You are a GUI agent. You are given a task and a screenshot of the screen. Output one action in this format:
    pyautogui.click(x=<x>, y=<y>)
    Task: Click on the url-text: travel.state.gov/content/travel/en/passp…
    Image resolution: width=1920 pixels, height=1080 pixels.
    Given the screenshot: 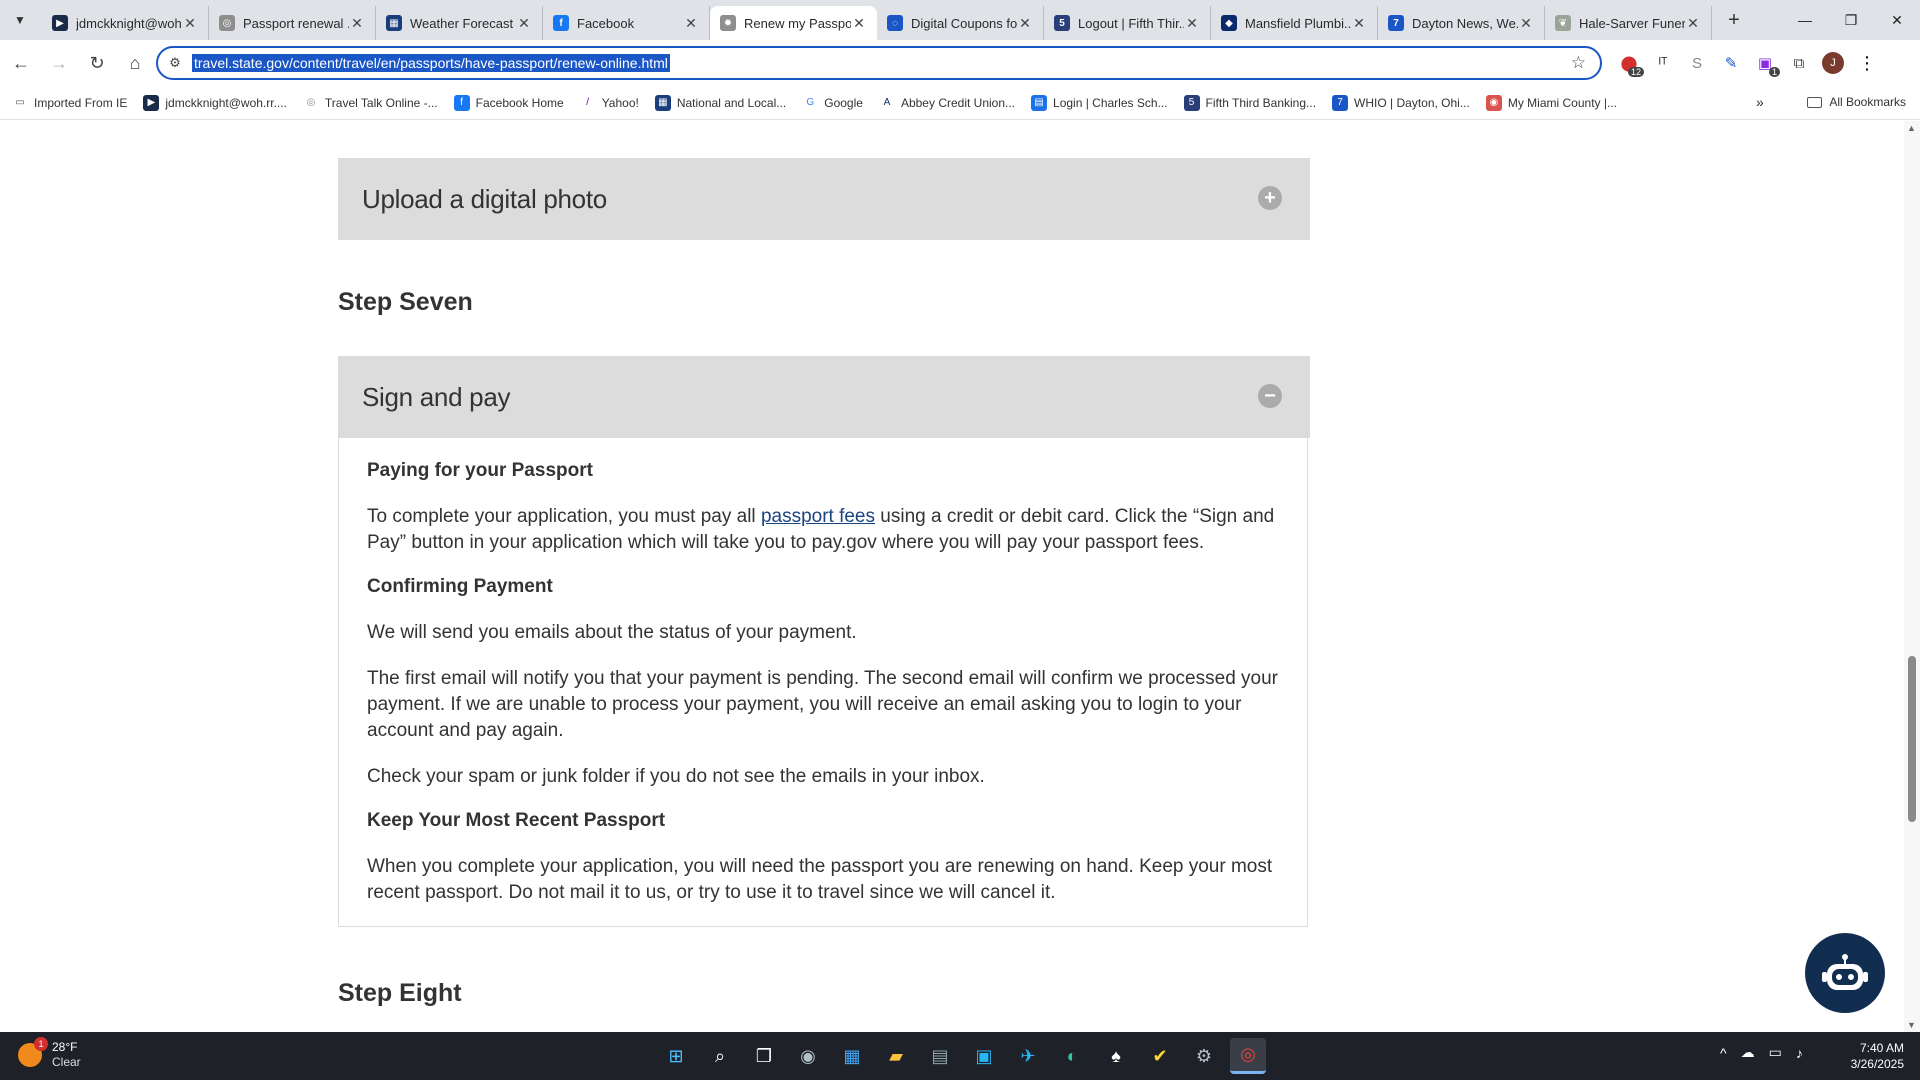 What is the action you would take?
    pyautogui.click(x=431, y=63)
    